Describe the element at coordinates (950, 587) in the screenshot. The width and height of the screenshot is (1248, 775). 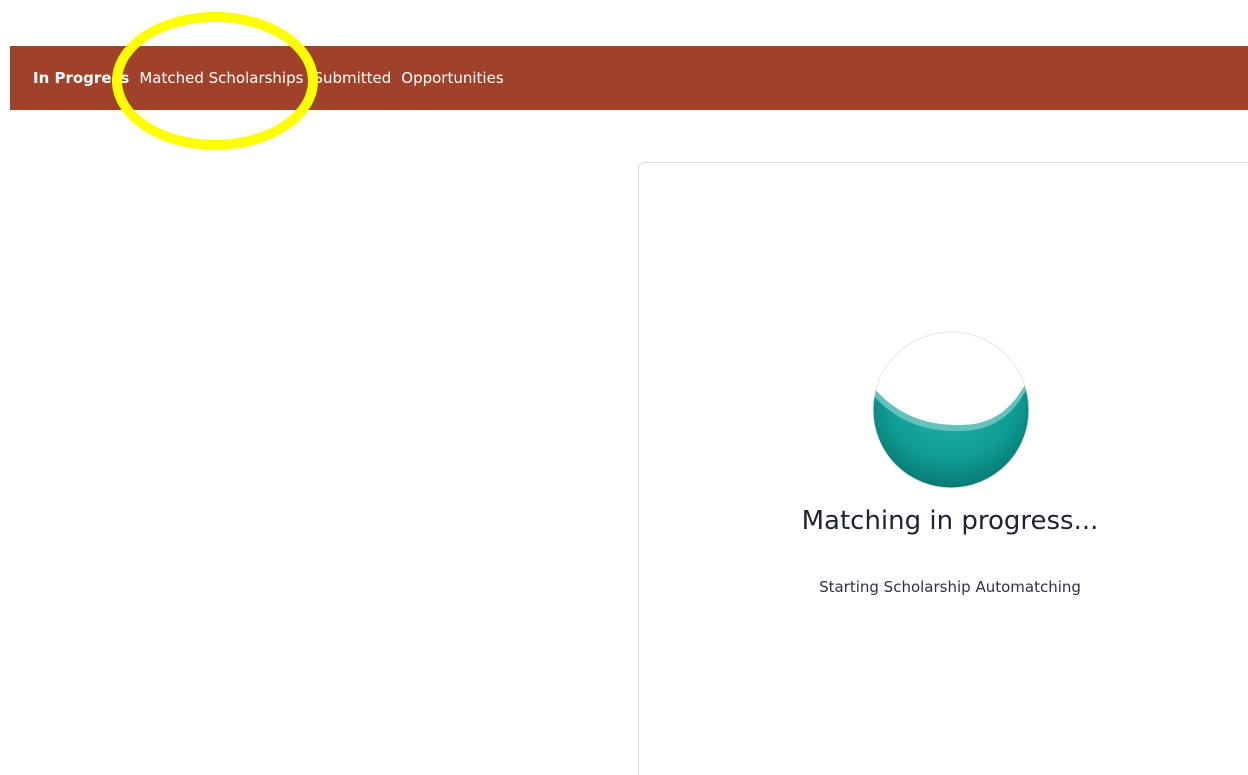
I see `matching-status-text: Starting Scholarship Automatching` at that location.